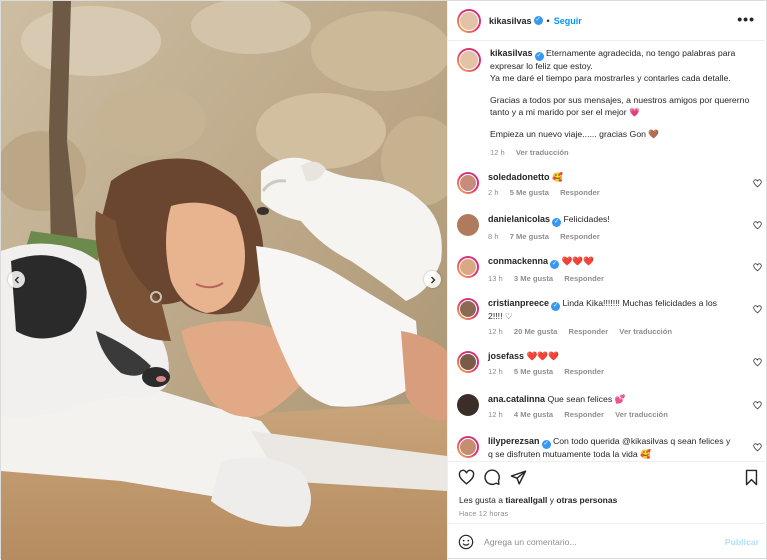  What do you see at coordinates (506, 356) in the screenshot?
I see `commenter-username: josefass` at bounding box center [506, 356].